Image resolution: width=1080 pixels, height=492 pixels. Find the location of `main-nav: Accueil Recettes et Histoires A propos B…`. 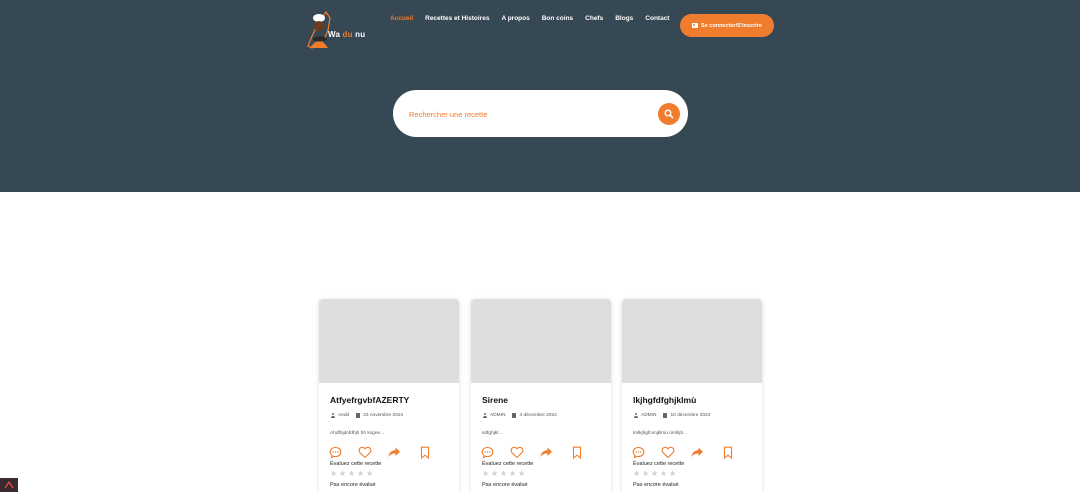

main-nav: Accueil Recettes et Histoires A propos B… is located at coordinates (535, 18).